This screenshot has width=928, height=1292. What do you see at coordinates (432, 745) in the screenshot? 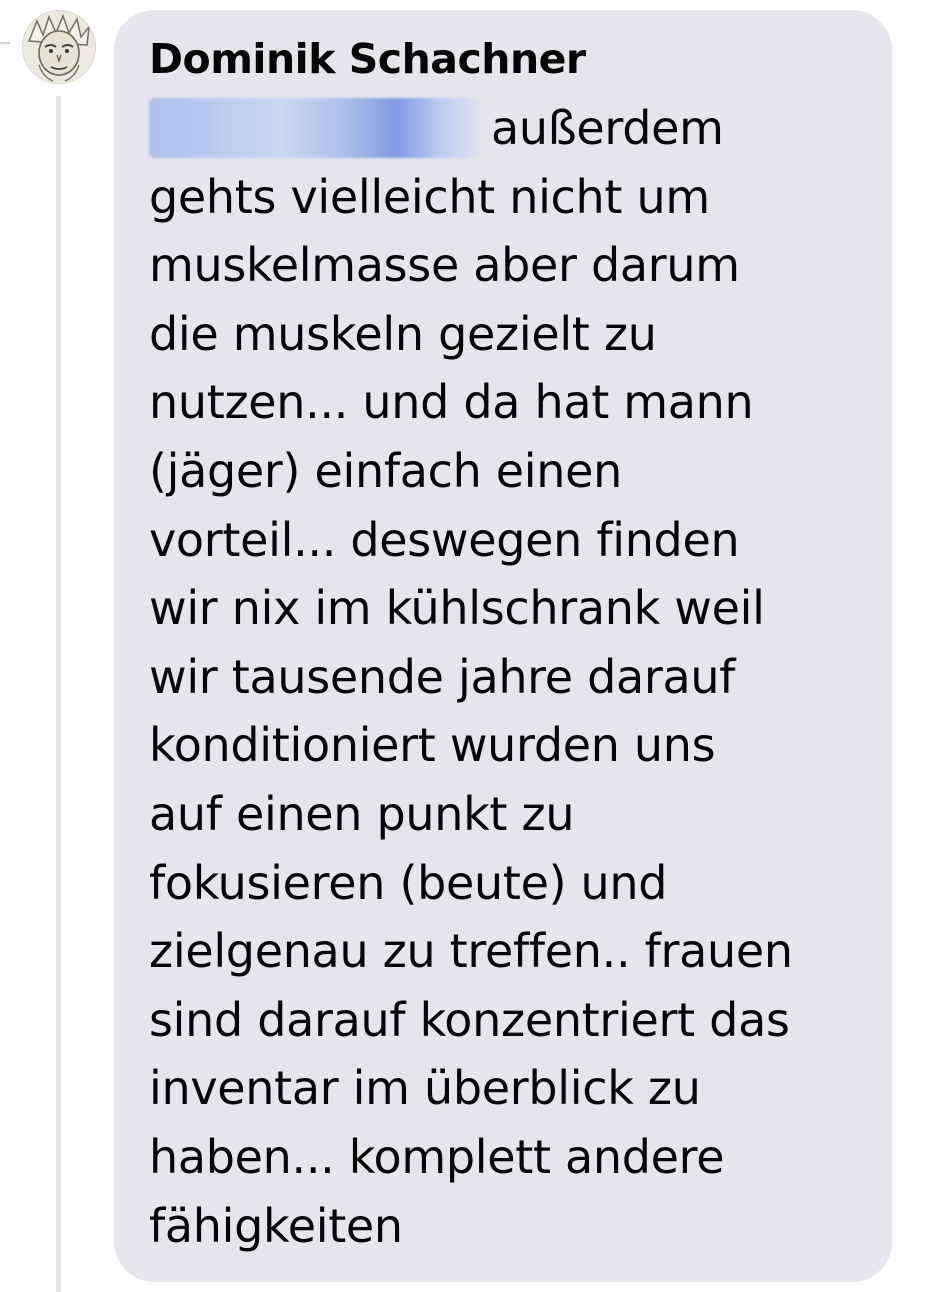
I see `comment-line: konditioniert wurden uns` at bounding box center [432, 745].